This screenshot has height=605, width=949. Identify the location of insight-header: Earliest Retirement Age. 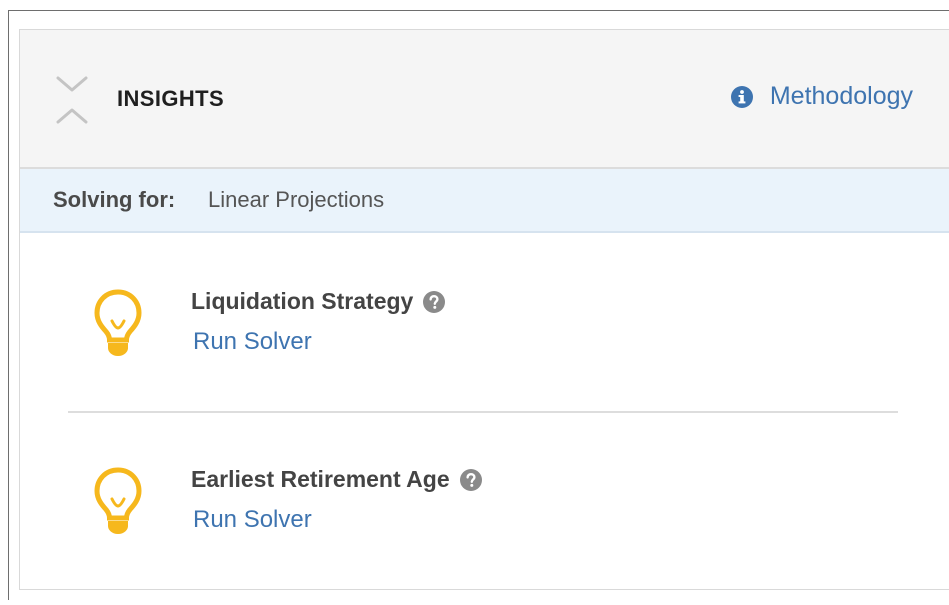
(336, 479).